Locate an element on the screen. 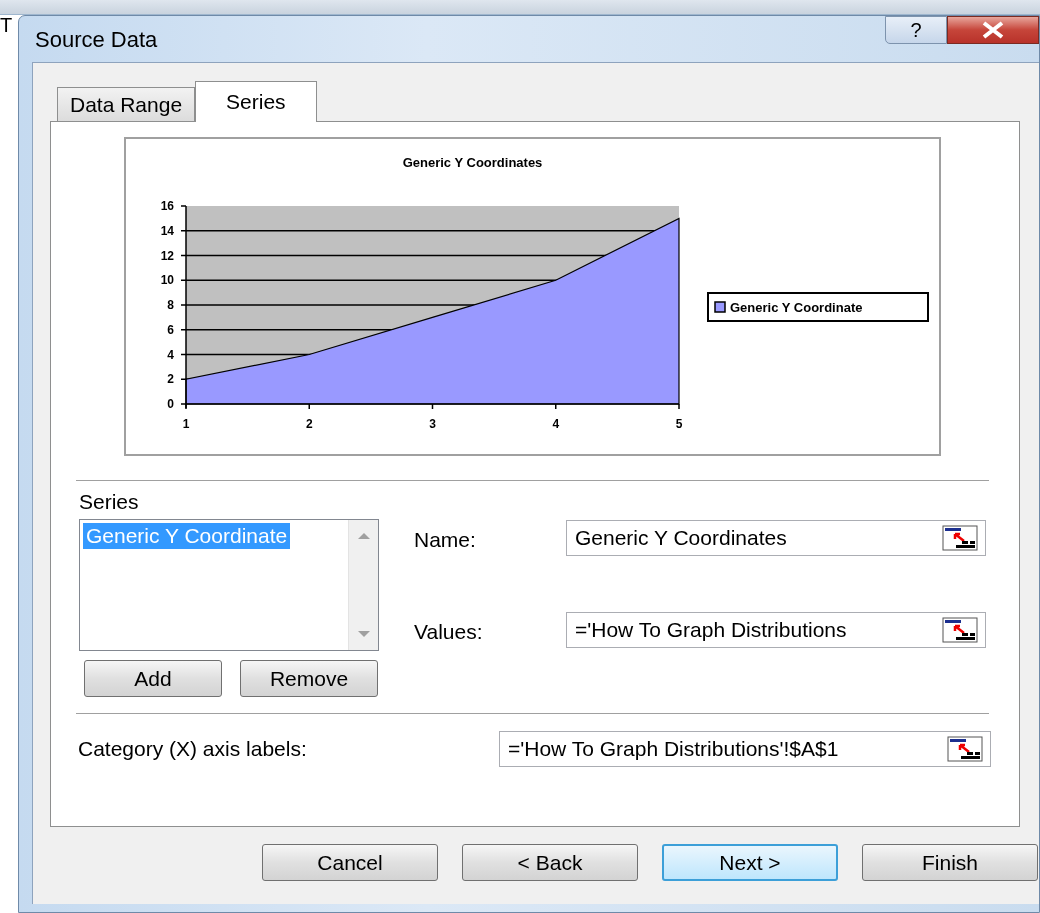 The width and height of the screenshot is (1040, 913). y-tick-label: 10 is located at coordinates (167, 280).